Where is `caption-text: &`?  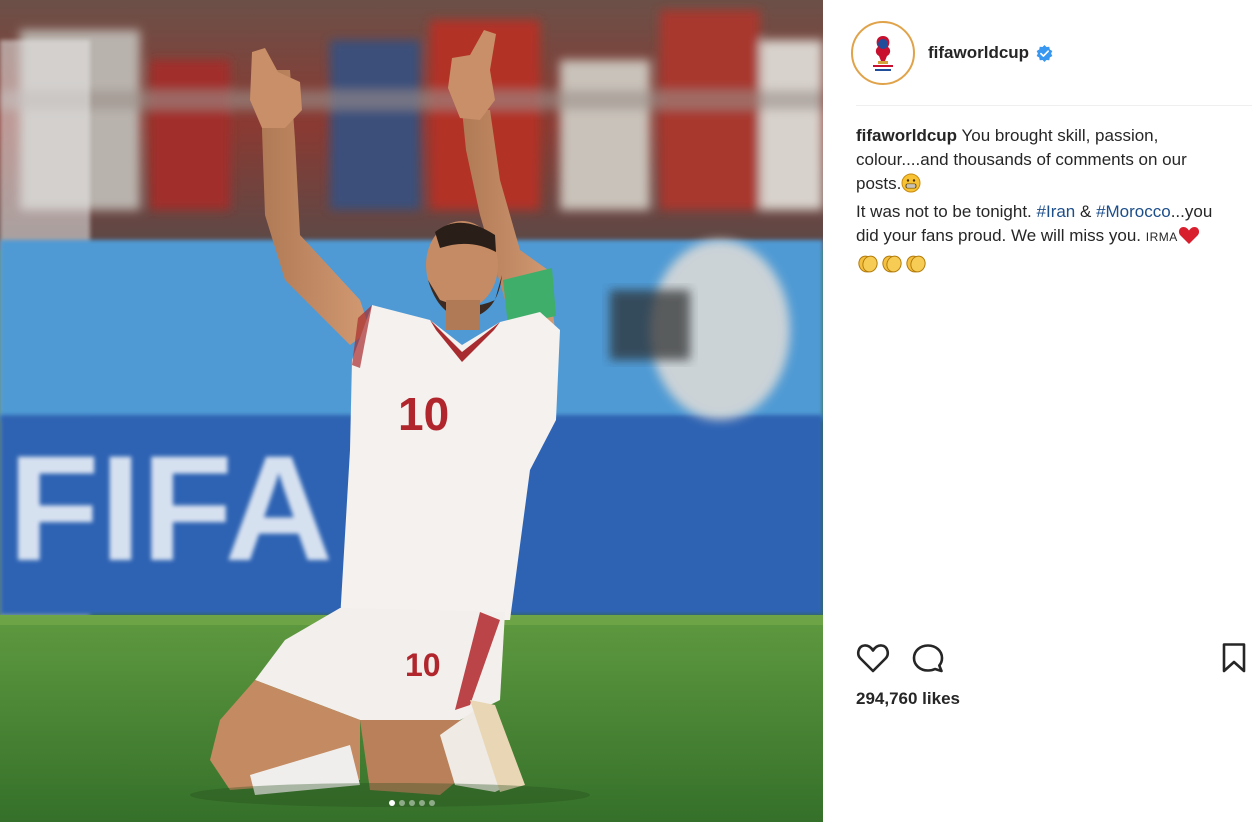
caption-text: & is located at coordinates (1086, 211).